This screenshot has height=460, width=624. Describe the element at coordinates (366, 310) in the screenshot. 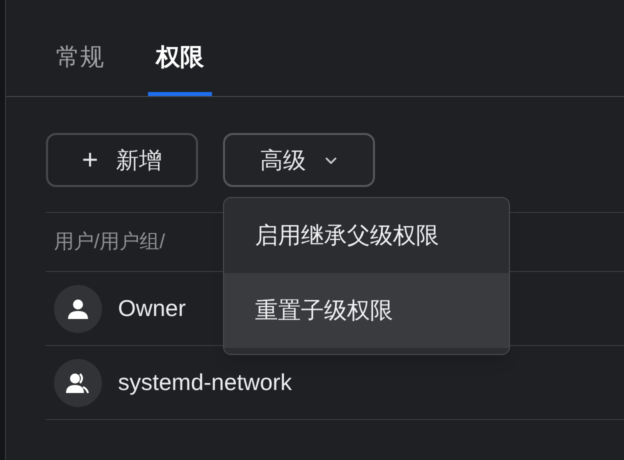

I see `menu-item: 重置子级权限` at that location.